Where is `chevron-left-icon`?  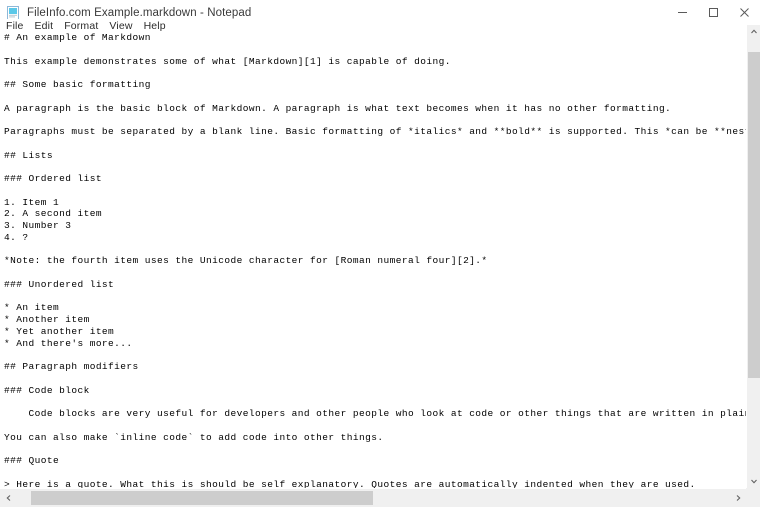
chevron-left-icon is located at coordinates (8, 498).